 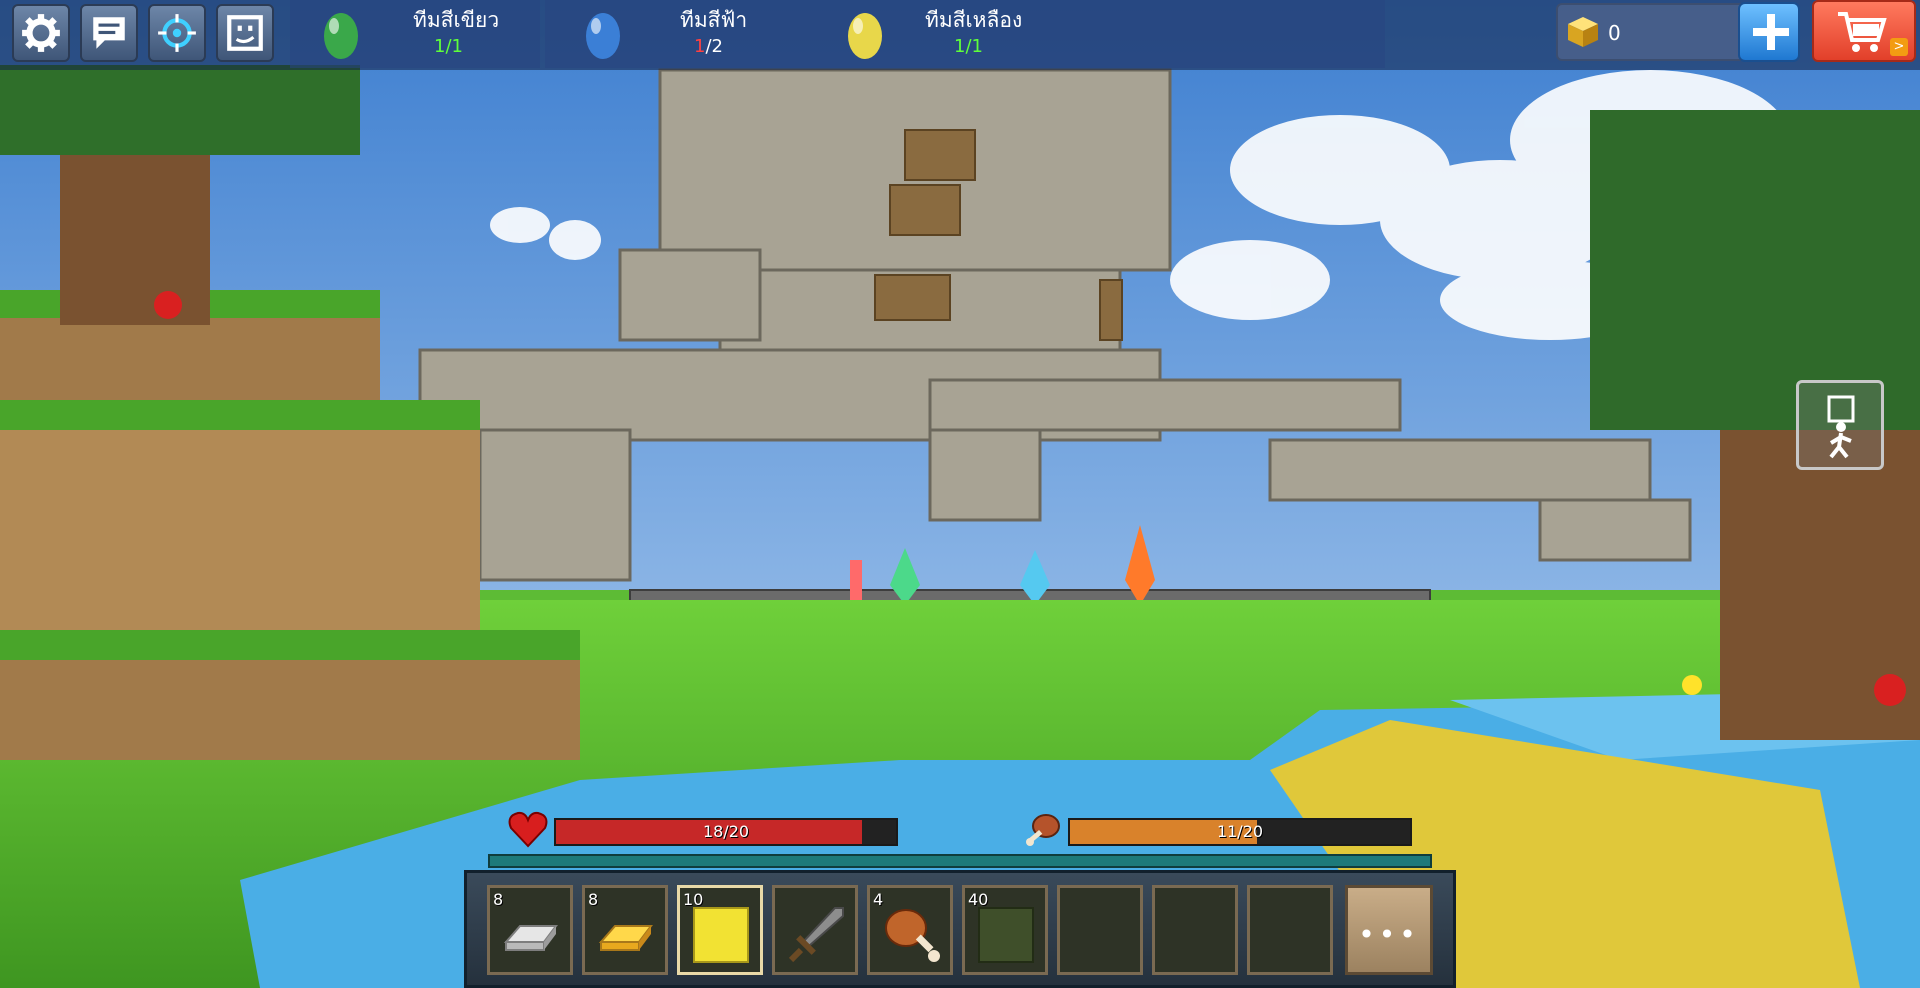 What do you see at coordinates (1389, 934) in the screenshot?
I see `more-dots: •••` at bounding box center [1389, 934].